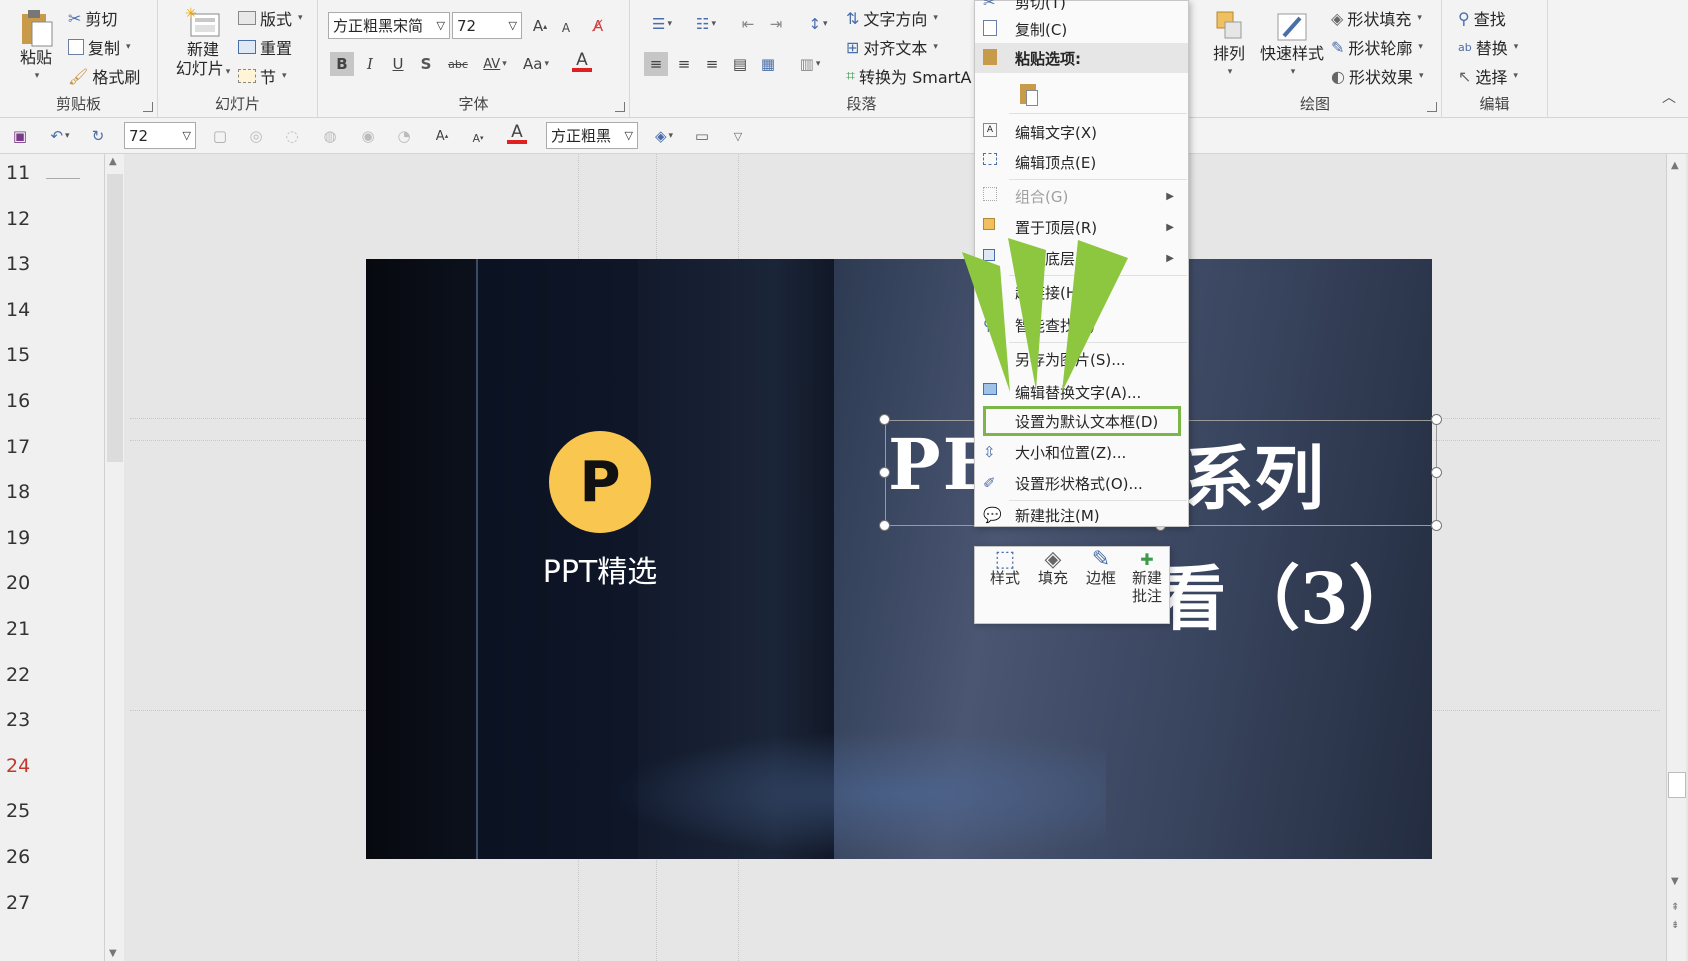 The image size is (1688, 961). Describe the element at coordinates (36, 47) in the screenshot. I see `paste-button: 粘贴 ▾` at that location.